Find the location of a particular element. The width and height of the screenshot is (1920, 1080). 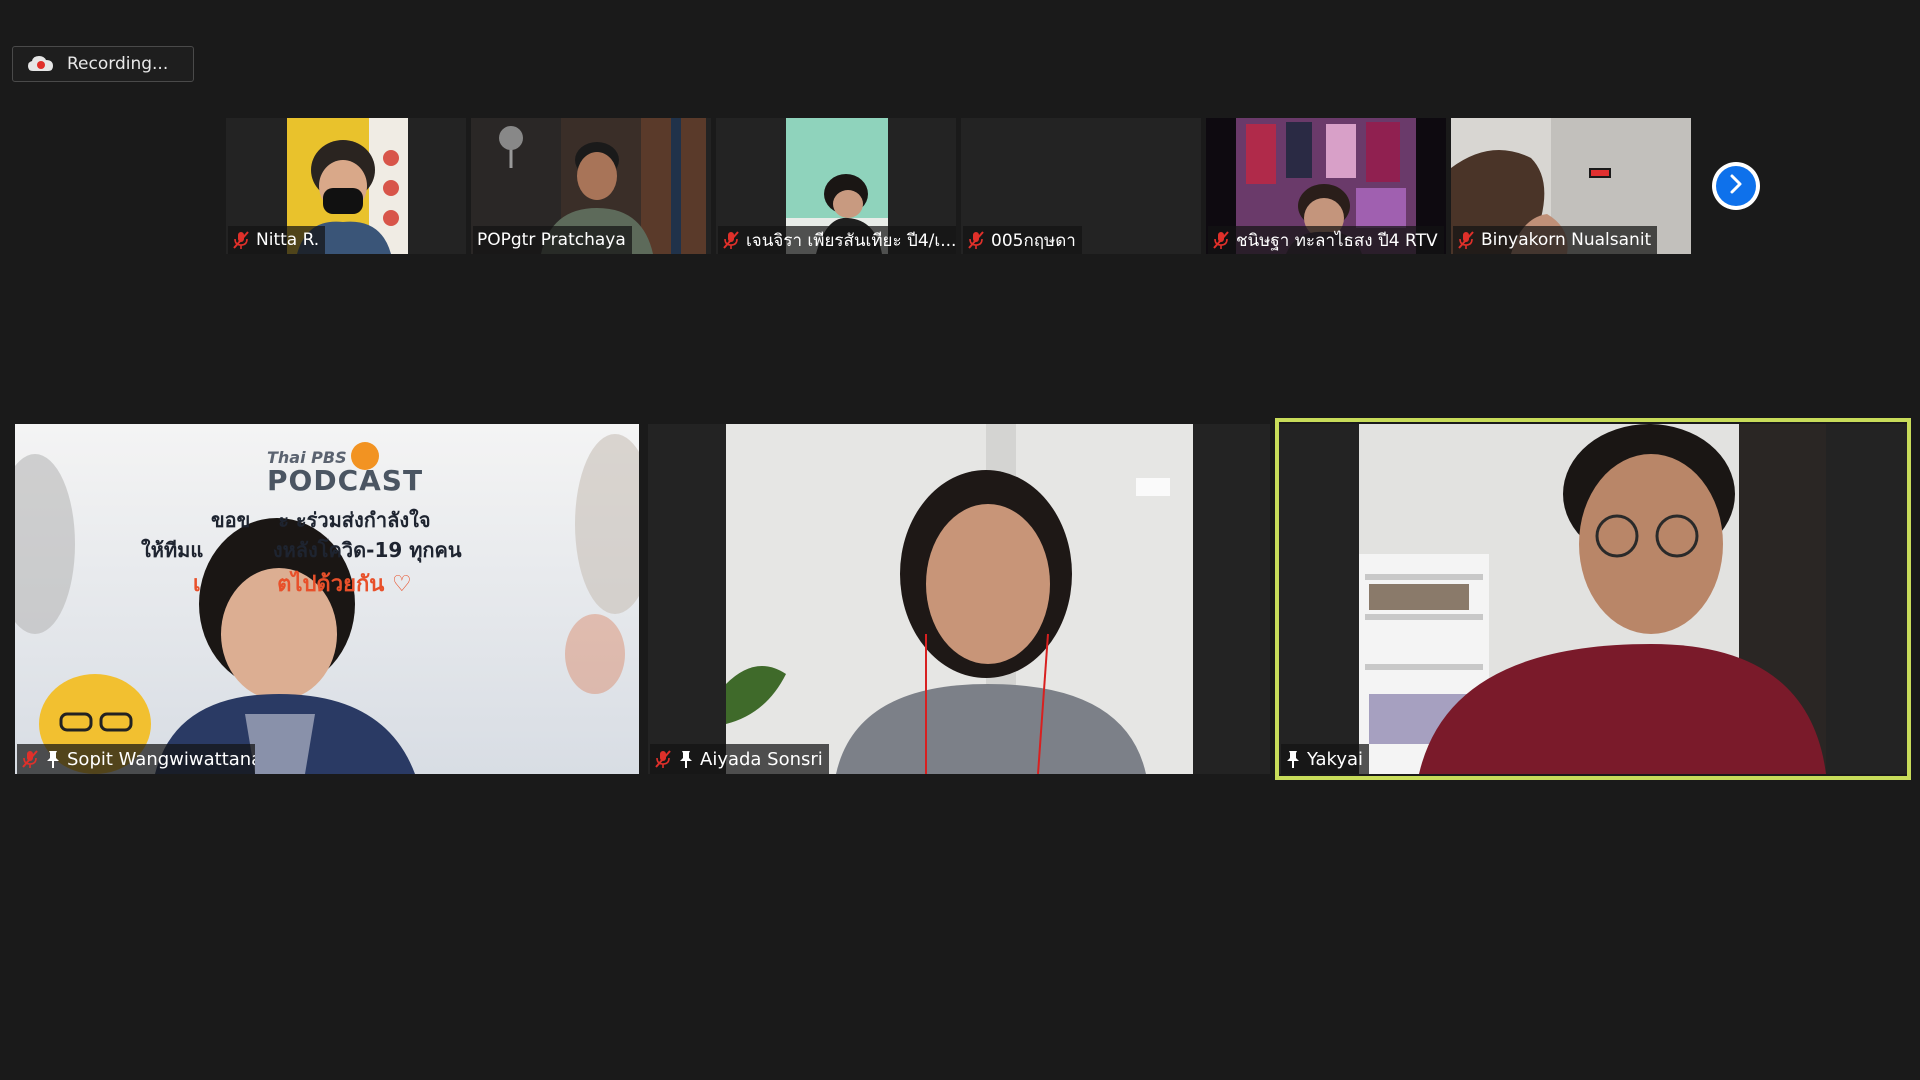

next-page-button is located at coordinates (1736, 186).